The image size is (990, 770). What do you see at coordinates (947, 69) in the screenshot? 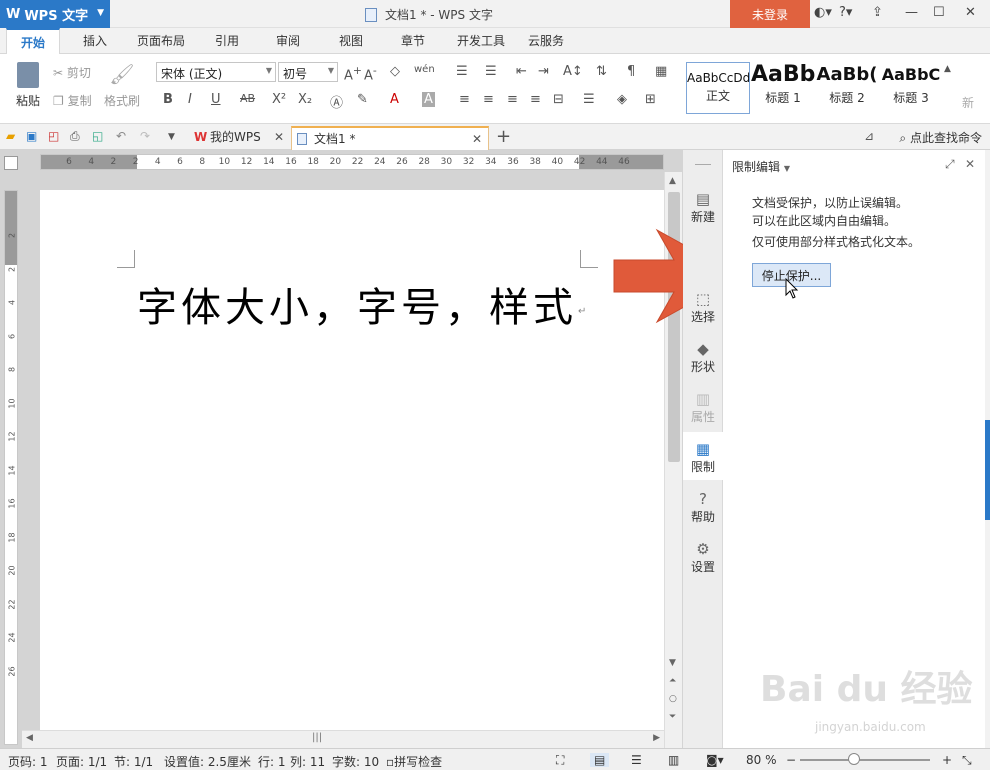
I see `styles-scroll-icon: ▲` at bounding box center [947, 69].